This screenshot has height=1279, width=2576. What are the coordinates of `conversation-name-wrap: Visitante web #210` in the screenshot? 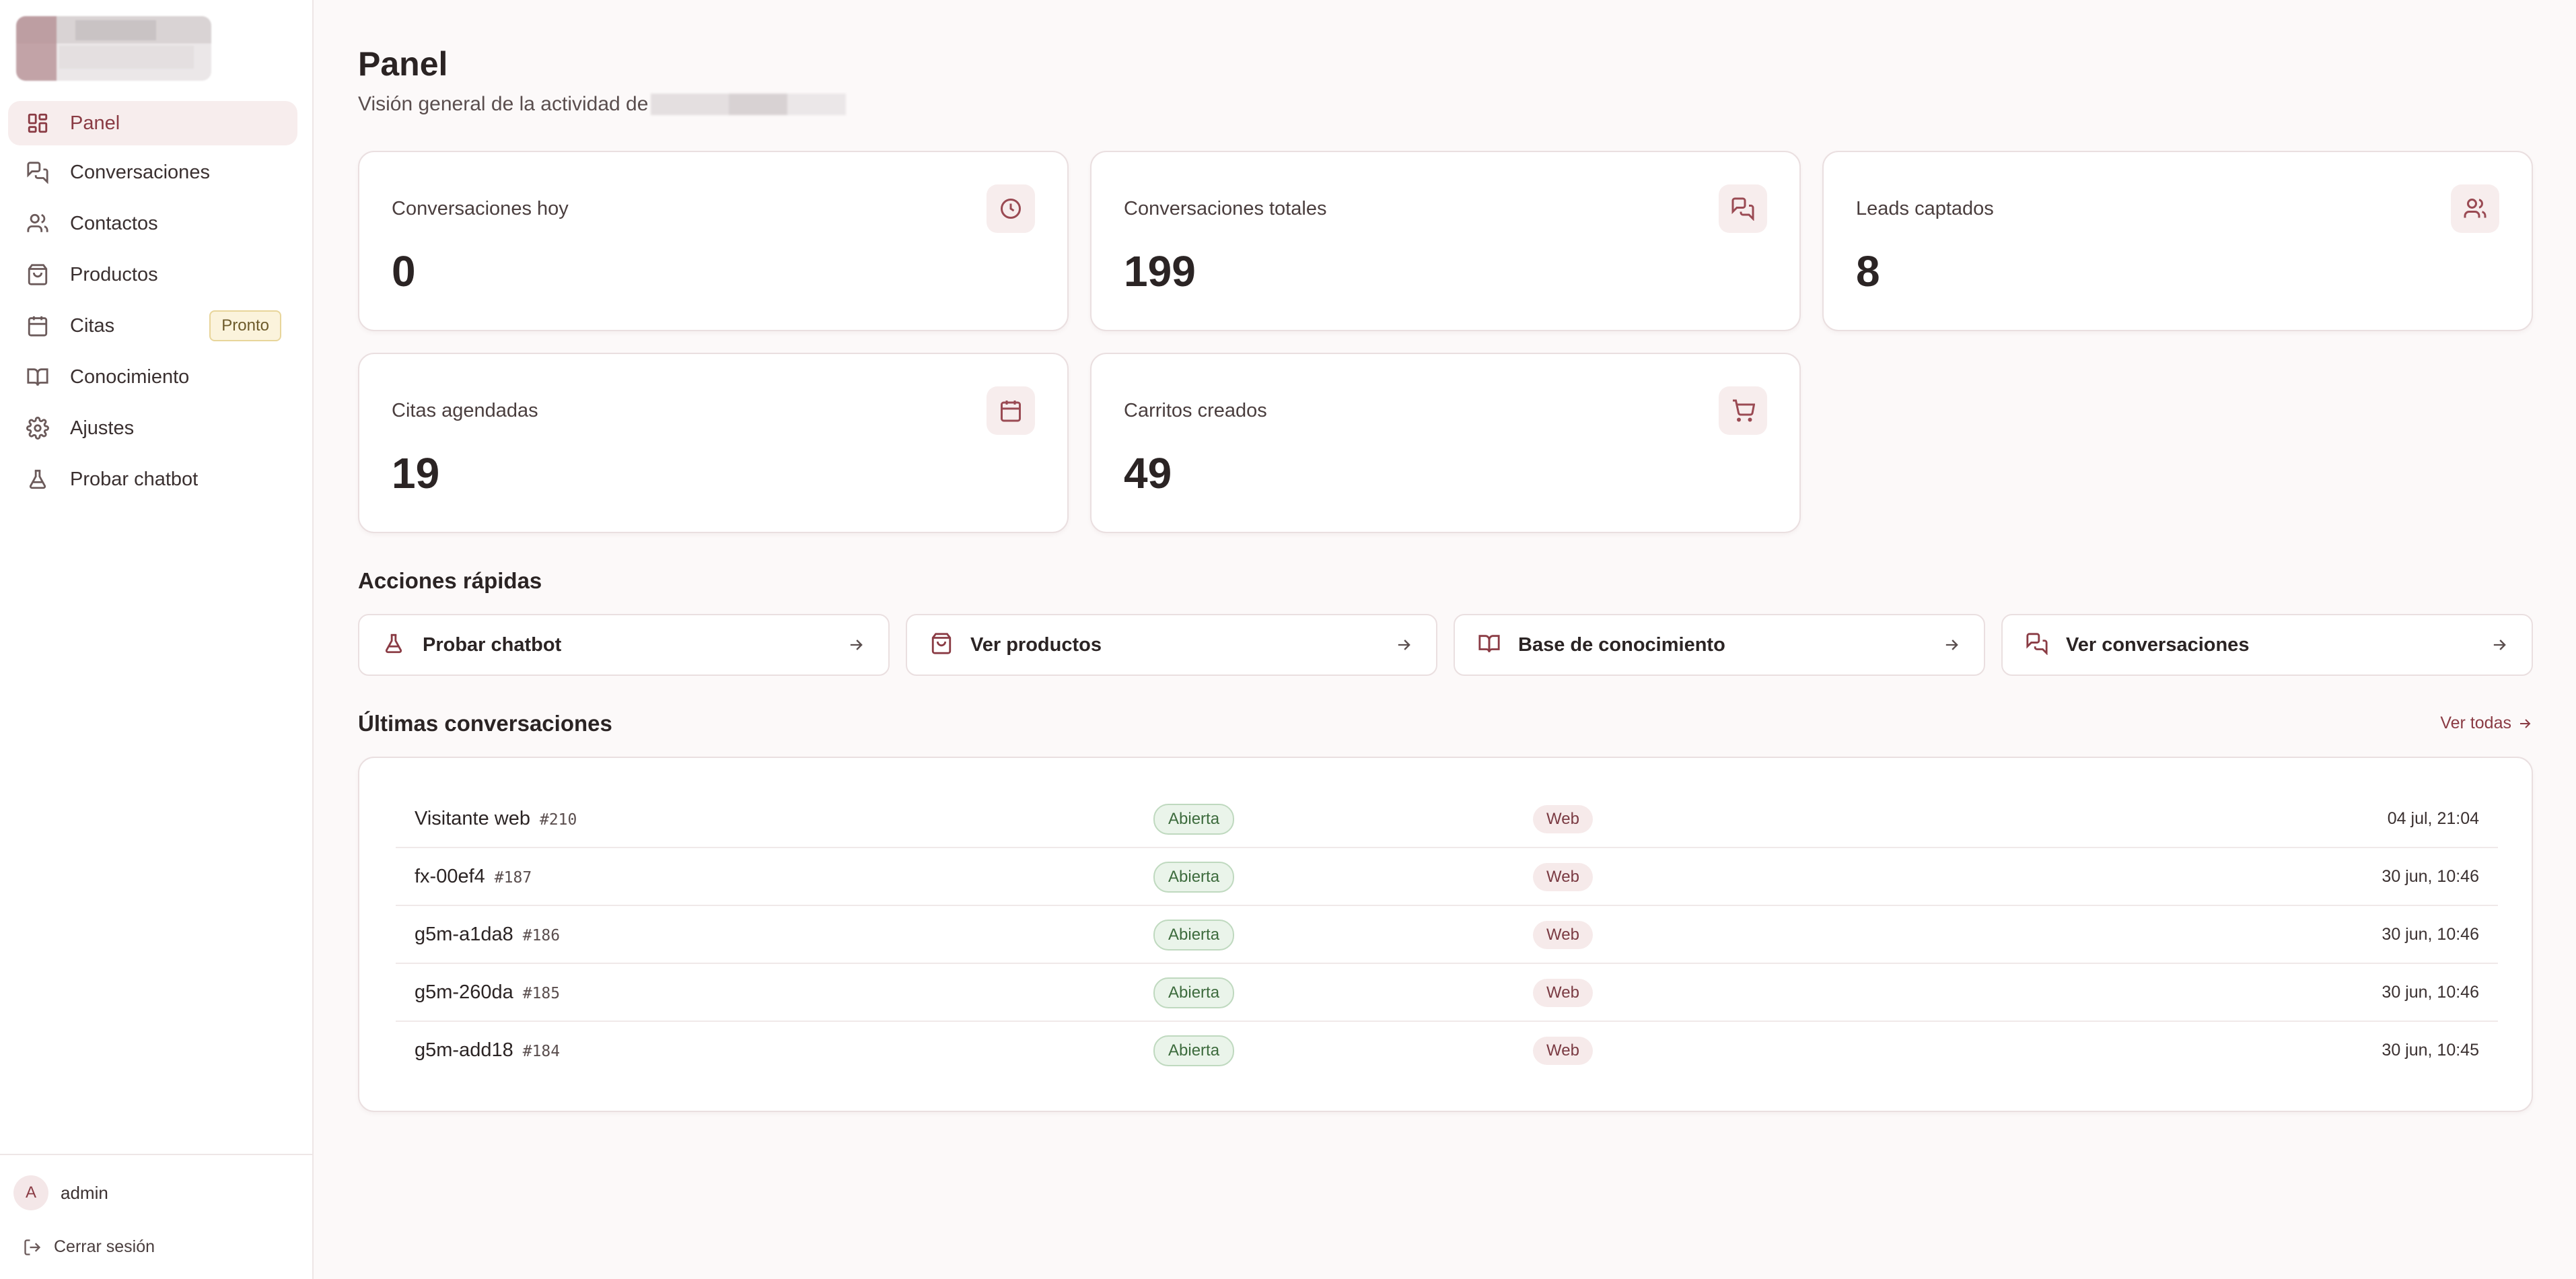 It's located at (496, 819).